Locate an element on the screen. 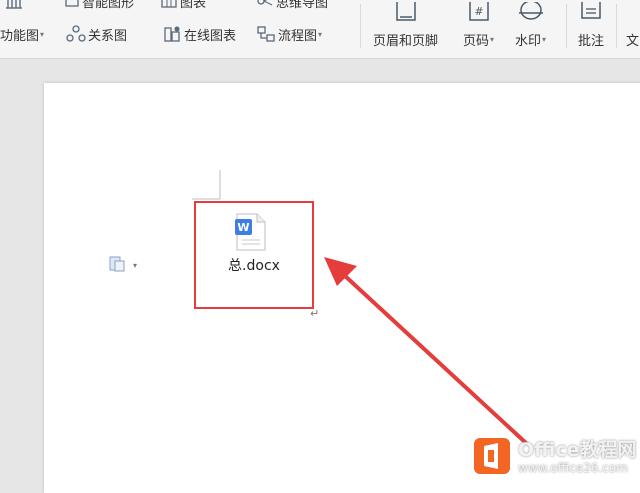  smart-shape-icon is located at coordinates (72, 4).